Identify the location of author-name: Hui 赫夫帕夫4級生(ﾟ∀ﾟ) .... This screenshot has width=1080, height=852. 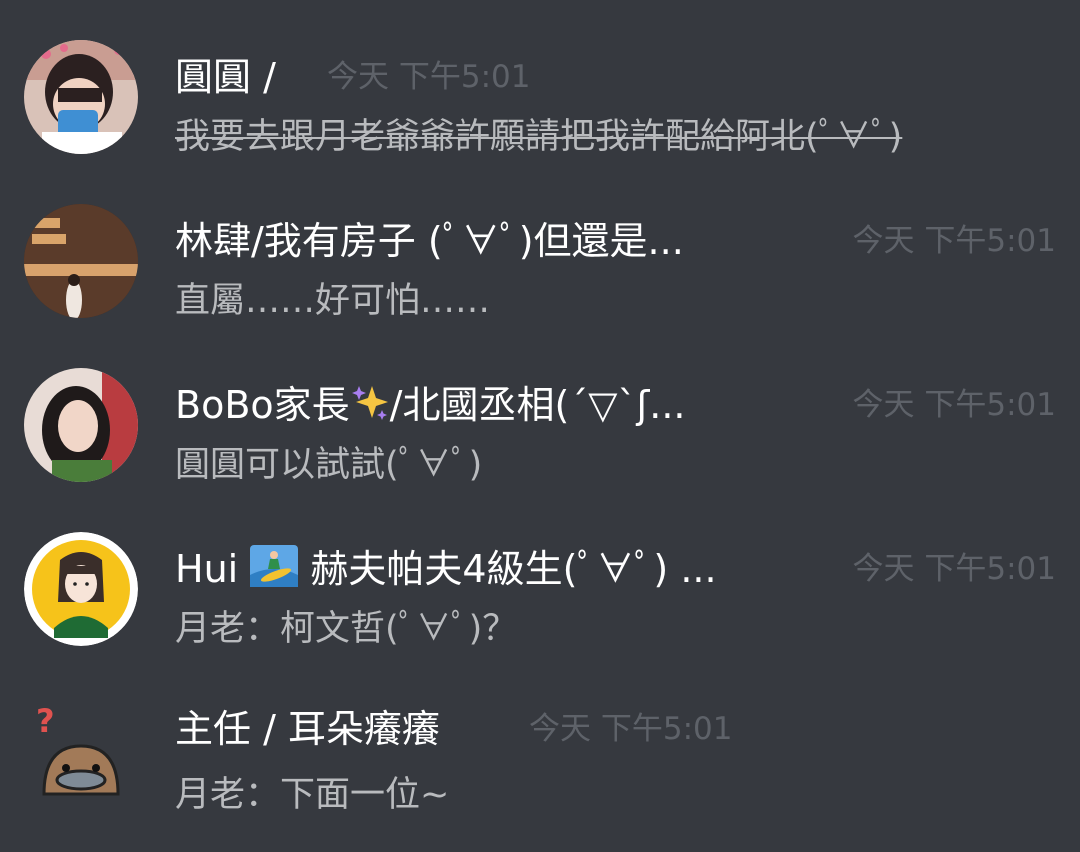
(446, 571).